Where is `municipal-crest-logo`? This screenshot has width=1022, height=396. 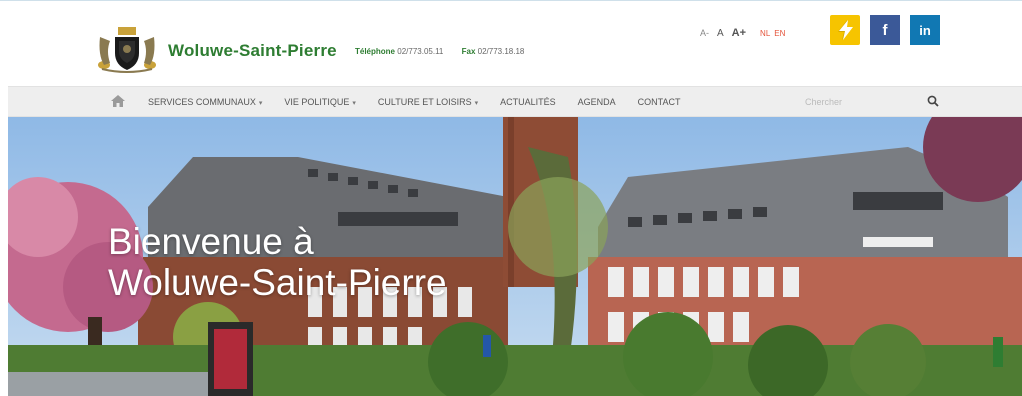
municipal-crest-logo is located at coordinates (127, 49).